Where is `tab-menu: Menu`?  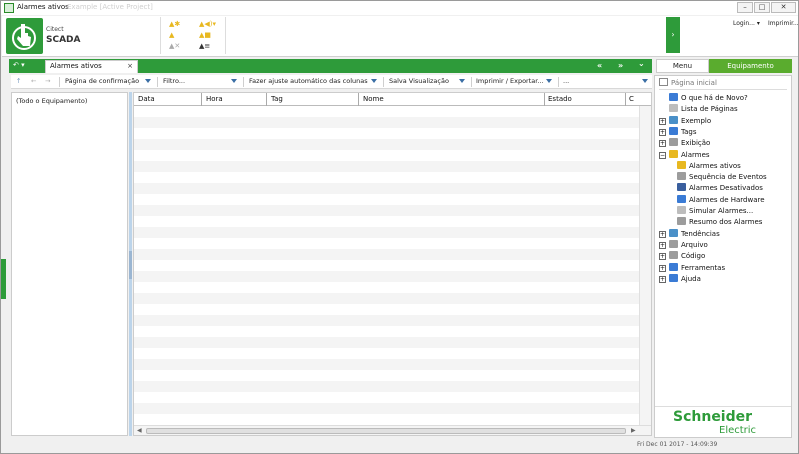 tab-menu: Menu is located at coordinates (682, 66).